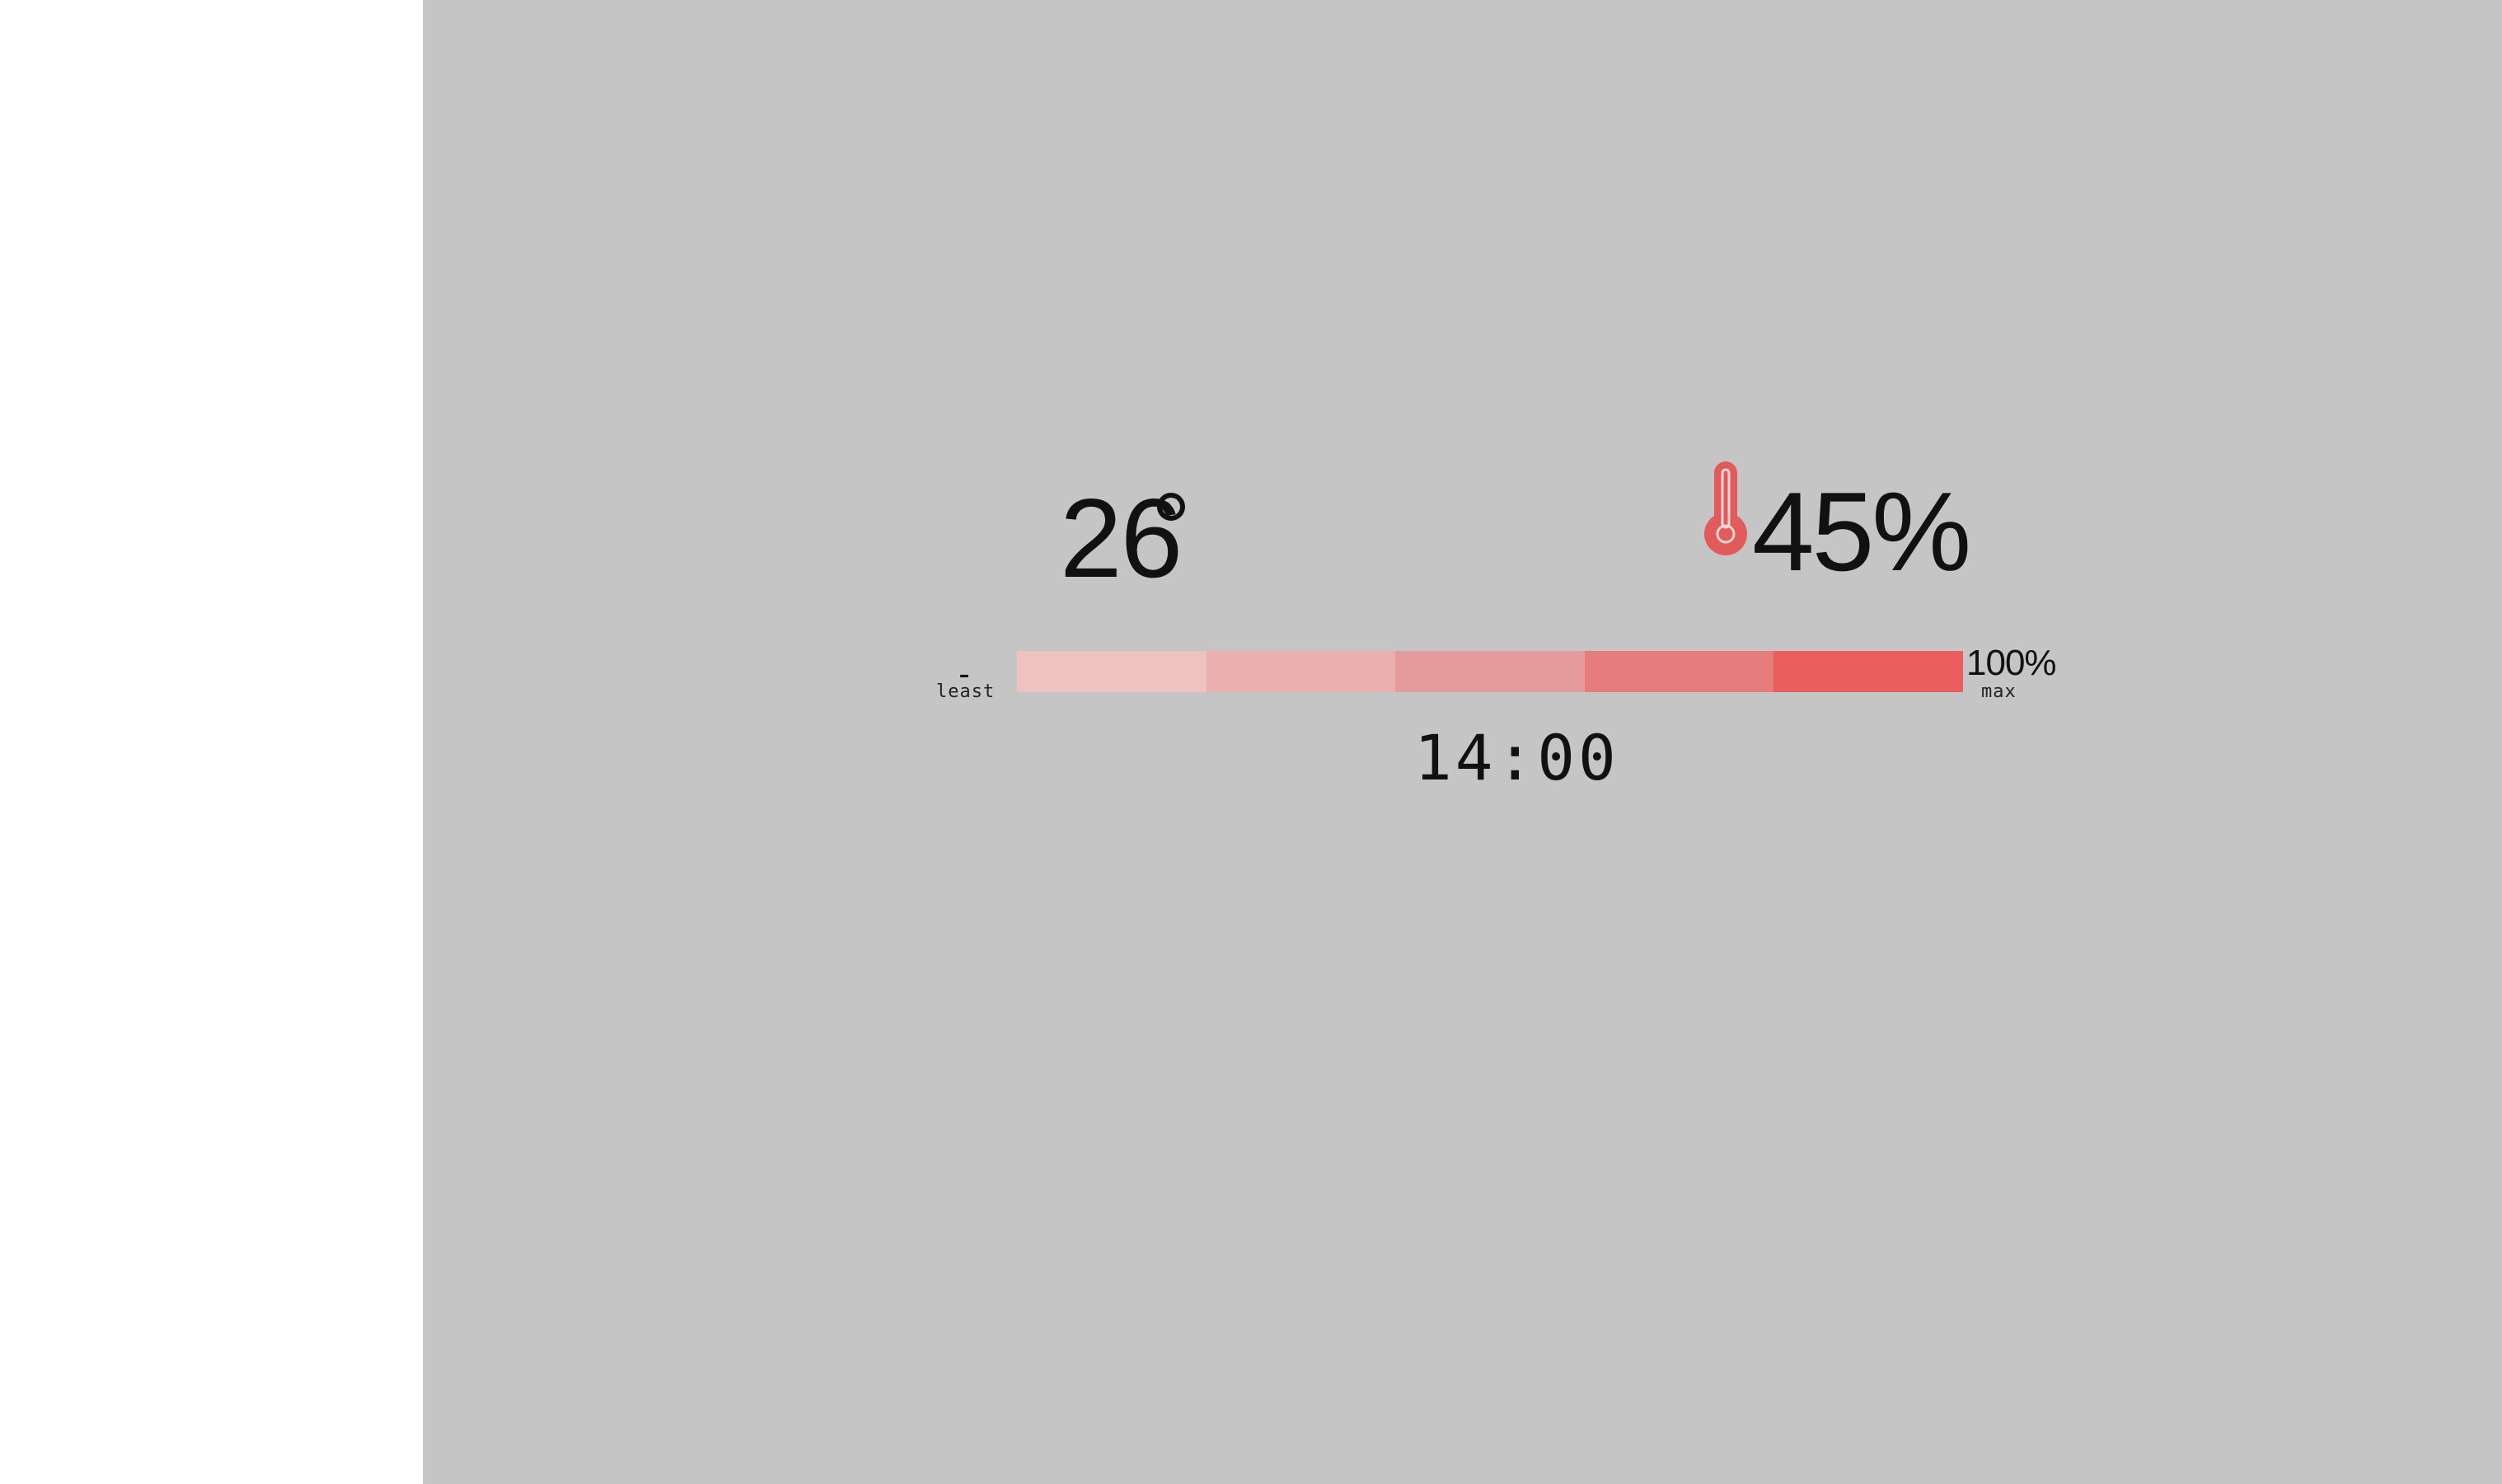 This screenshot has width=2502, height=1484. Describe the element at coordinates (1171, 507) in the screenshot. I see `degree-symbol` at that location.